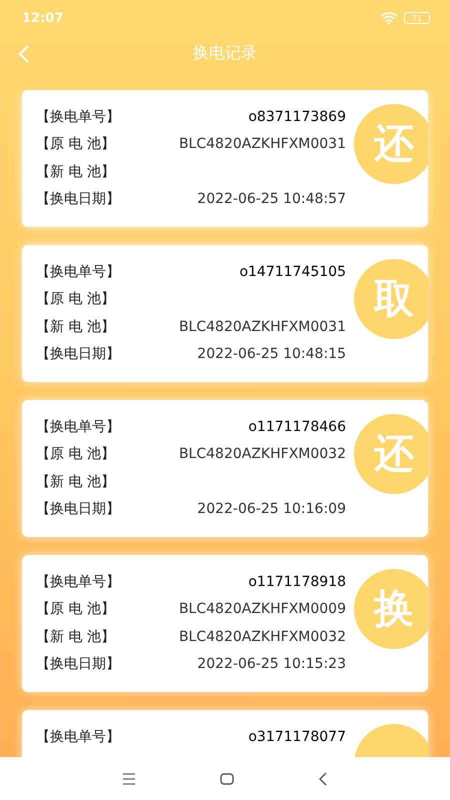 This screenshot has width=450, height=800. Describe the element at coordinates (227, 778) in the screenshot. I see `home-icon` at that location.